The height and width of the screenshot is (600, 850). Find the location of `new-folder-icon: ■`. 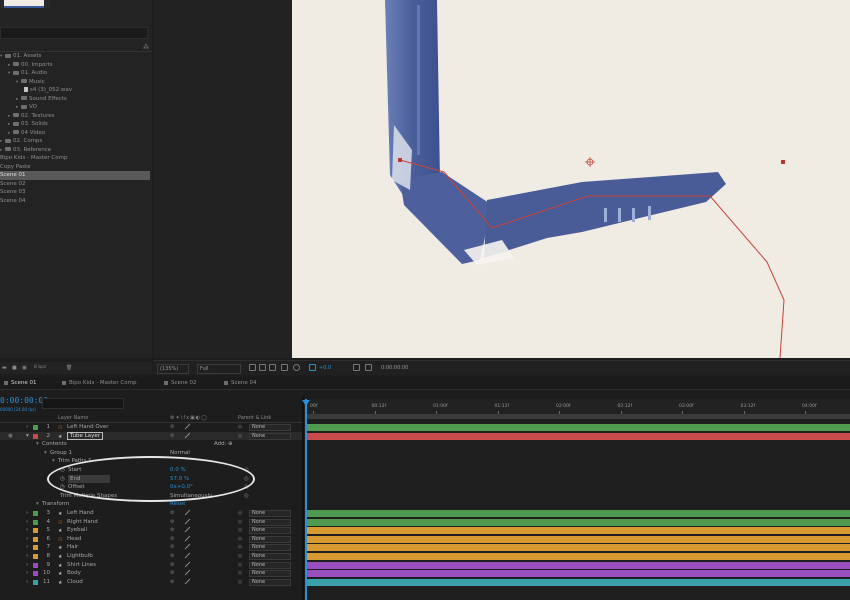

new-folder-icon: ■ is located at coordinates (14, 368).